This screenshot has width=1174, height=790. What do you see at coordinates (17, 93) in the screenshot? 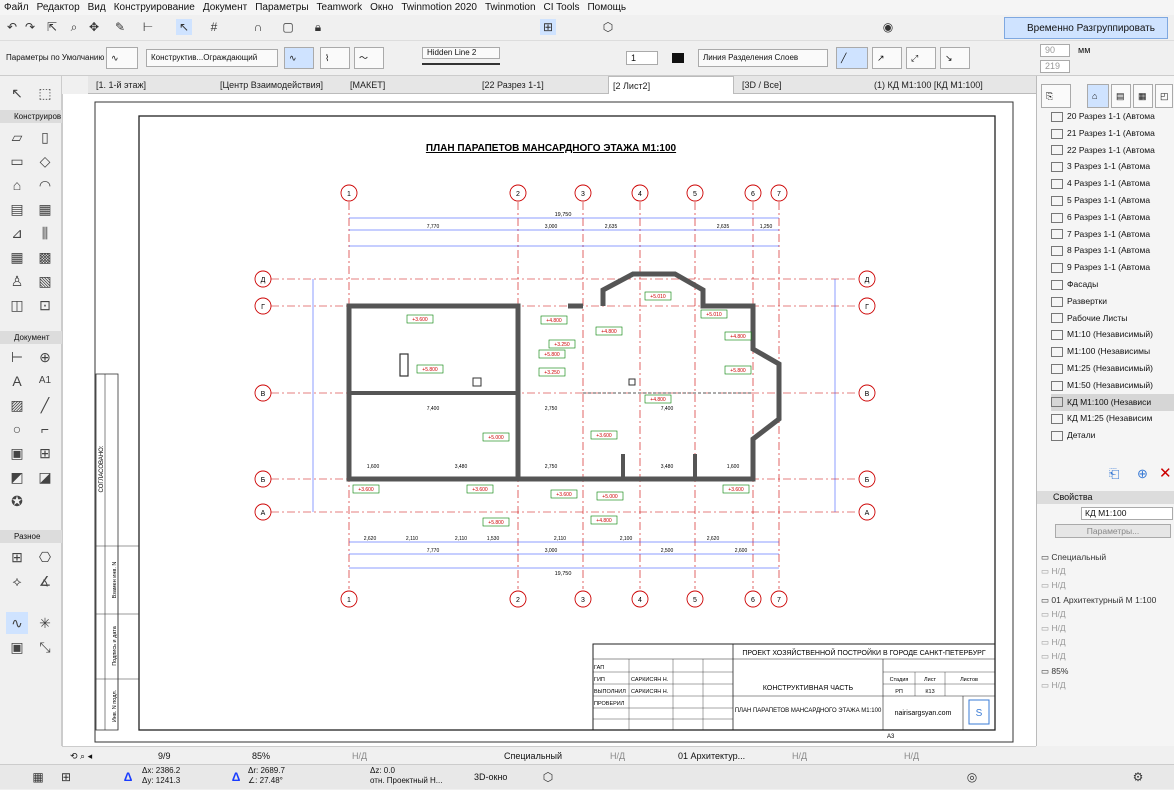
I see `arrow-tool-icon: ↖` at bounding box center [17, 93].